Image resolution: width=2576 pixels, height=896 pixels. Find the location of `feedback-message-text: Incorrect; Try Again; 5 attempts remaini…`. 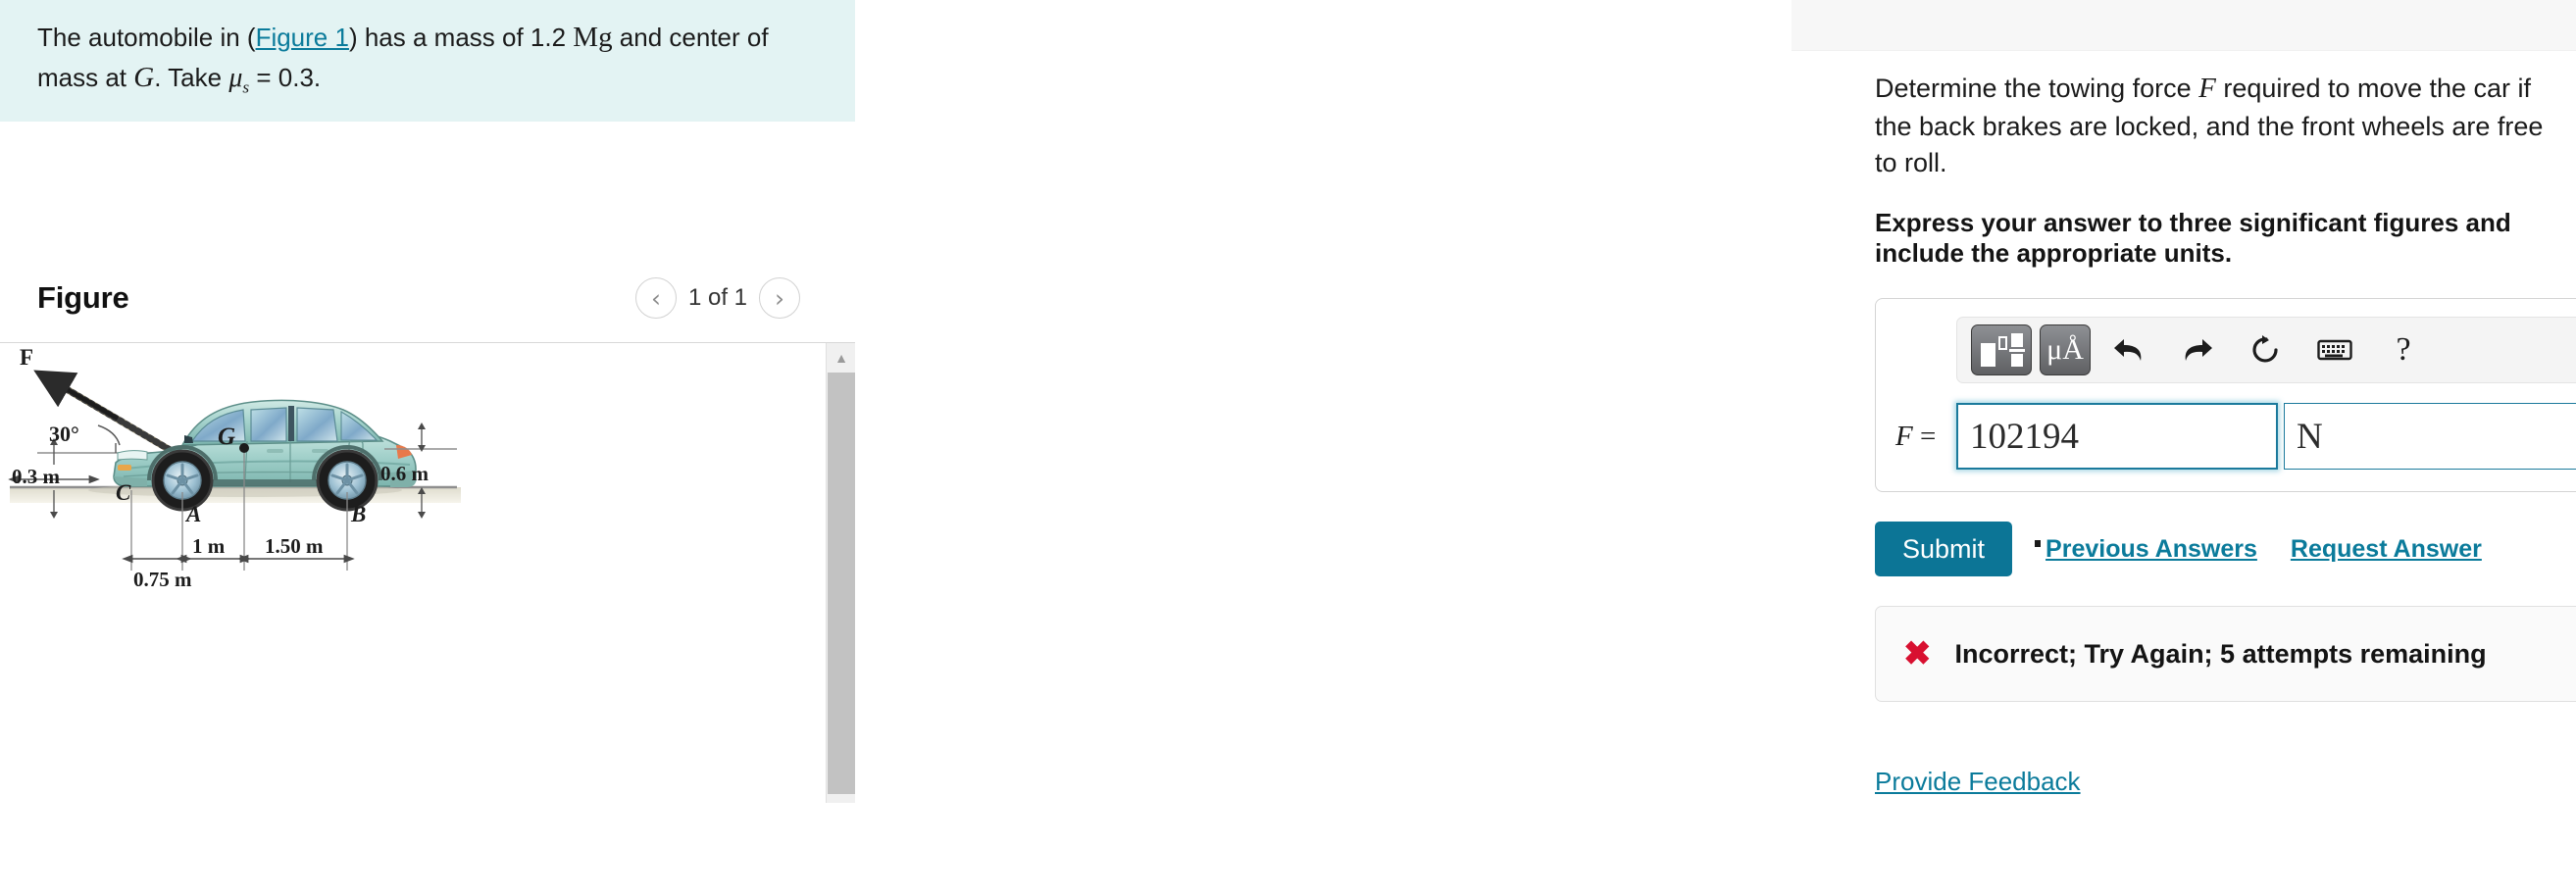

feedback-message-text: Incorrect; Try Again; 5 attempts remaini… is located at coordinates (2220, 653).